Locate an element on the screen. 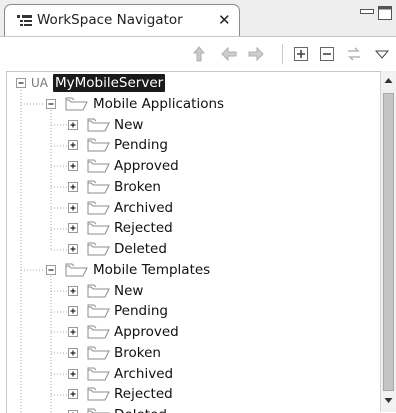 The width and height of the screenshot is (396, 413). scroll-down-icon is located at coordinates (388, 400).